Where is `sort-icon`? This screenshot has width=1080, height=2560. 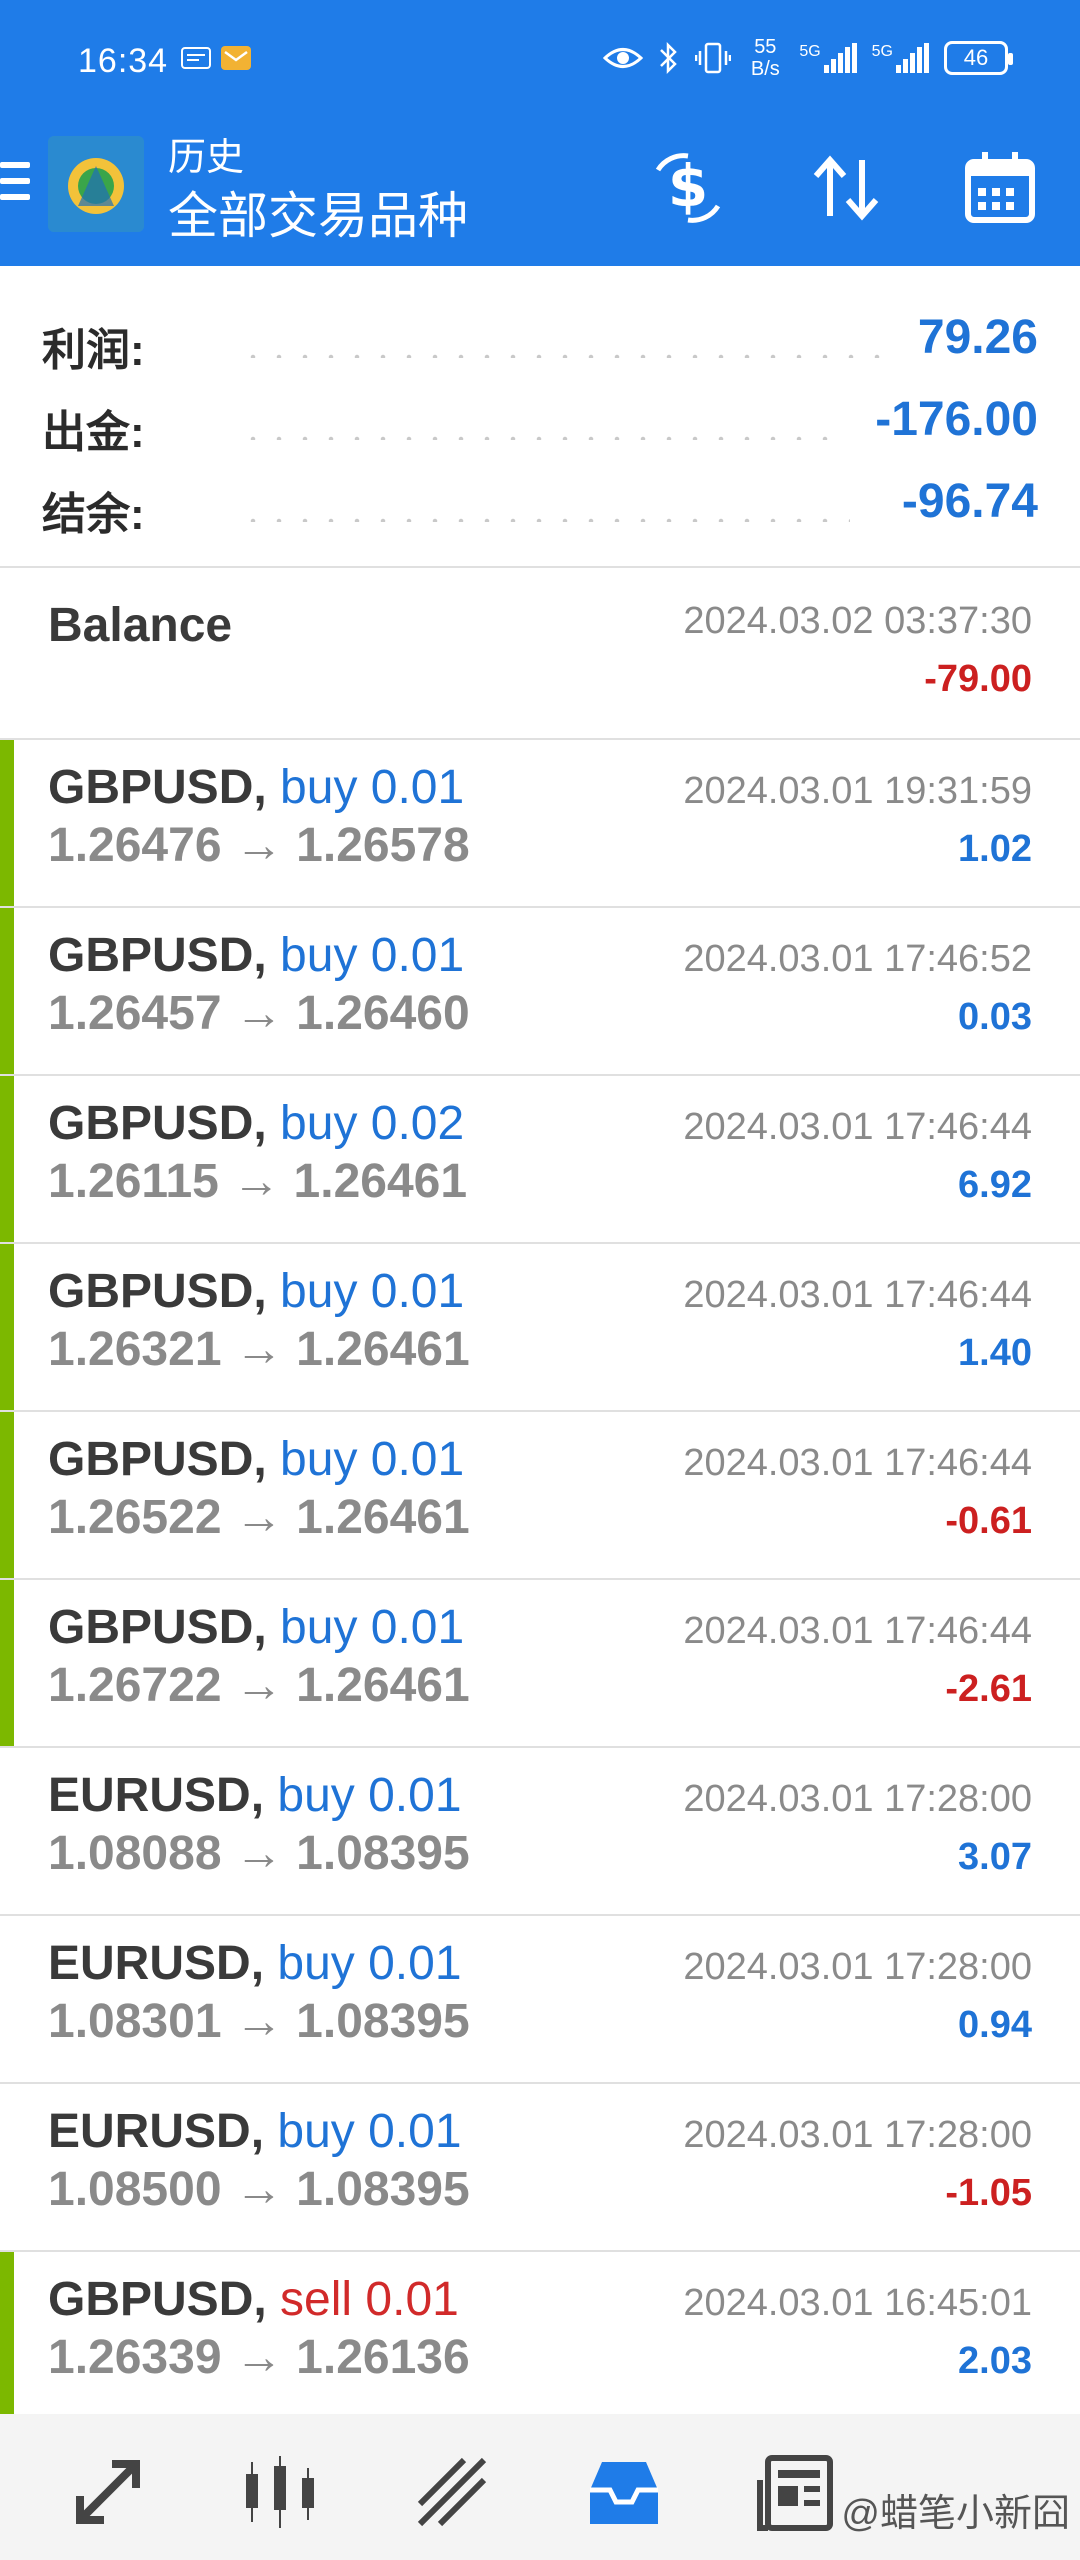
sort-icon is located at coordinates (846, 188).